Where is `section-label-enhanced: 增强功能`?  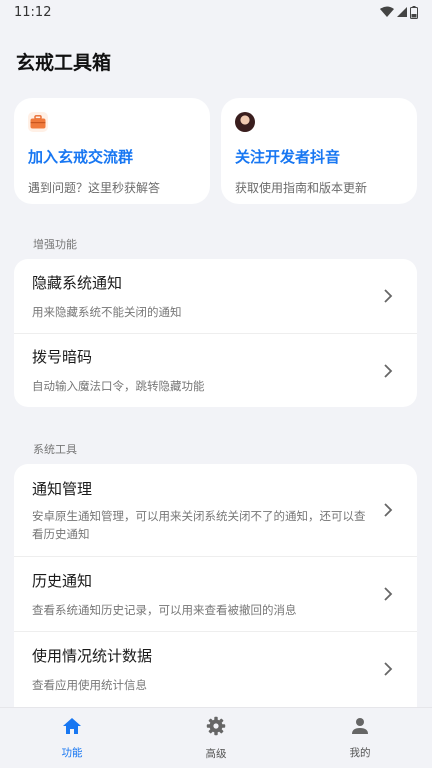
section-label-enhanced: 增强功能 is located at coordinates (55, 244).